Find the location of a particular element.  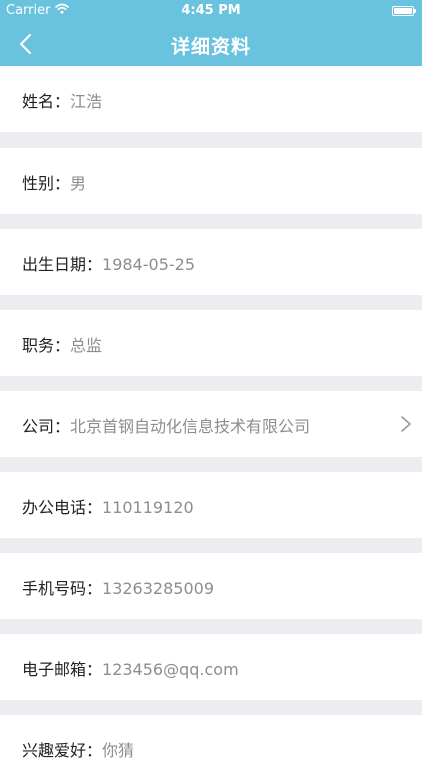

field-row-company: 公司：北京首钢自动化信息技术有限公司 is located at coordinates (211, 424).